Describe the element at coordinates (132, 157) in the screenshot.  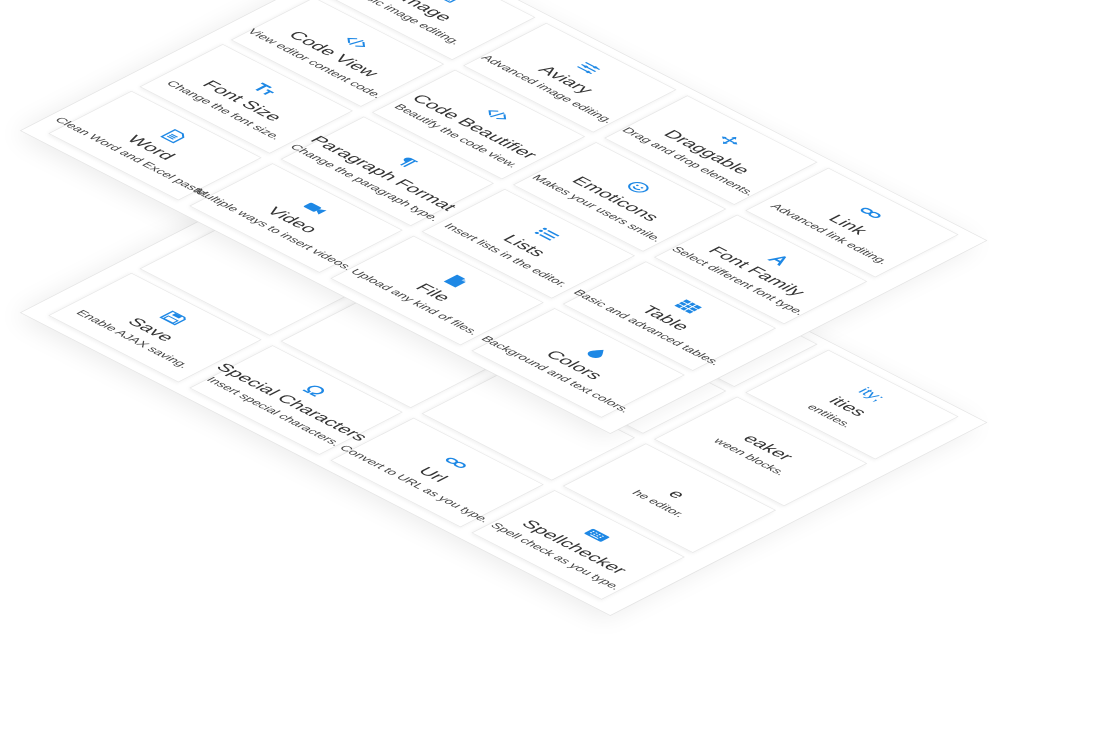
I see `feature-description: Clean Word and Excel paste.` at that location.